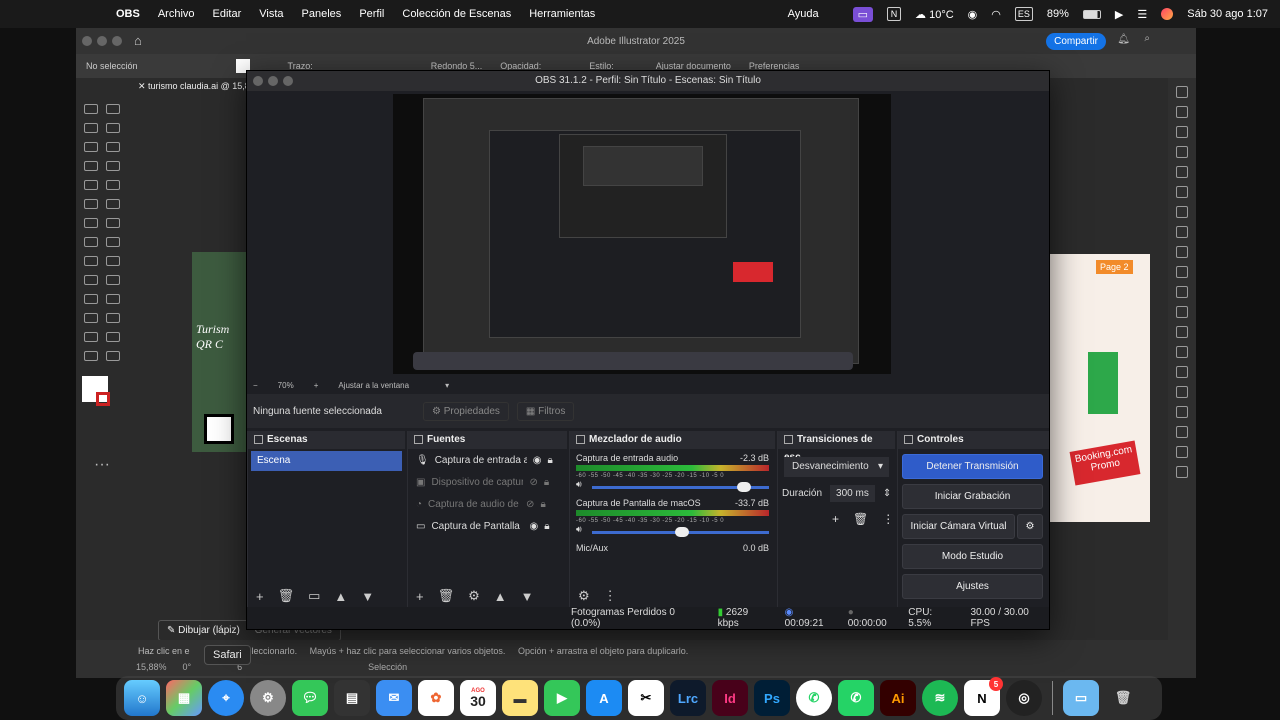 The image size is (1280, 720). I want to click on battery-icon, so click(1091, 14).